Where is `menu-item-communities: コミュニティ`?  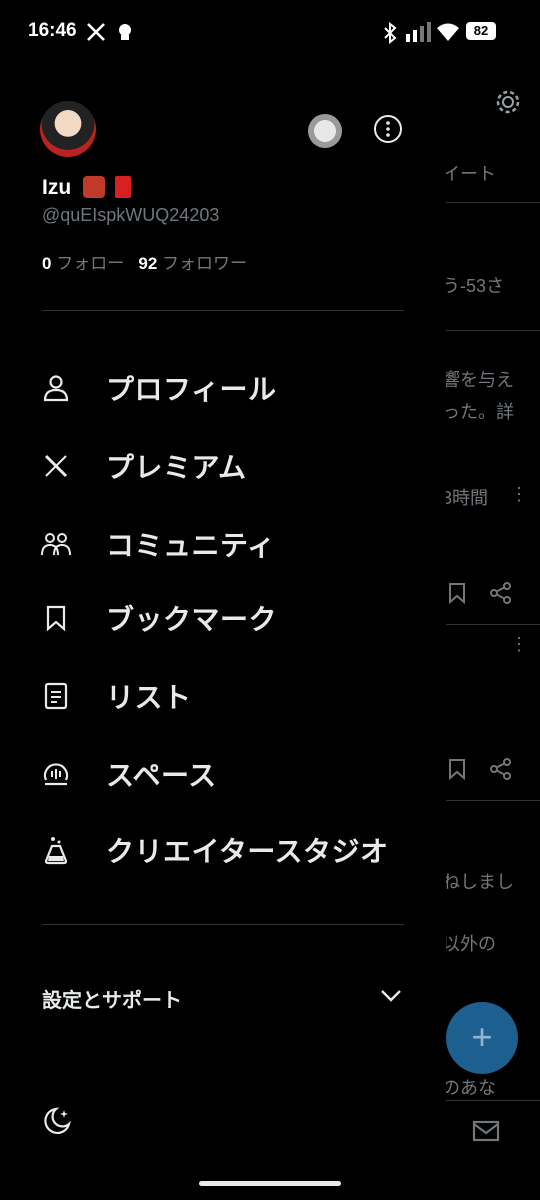 menu-item-communities: コミュニティ is located at coordinates (230, 544).